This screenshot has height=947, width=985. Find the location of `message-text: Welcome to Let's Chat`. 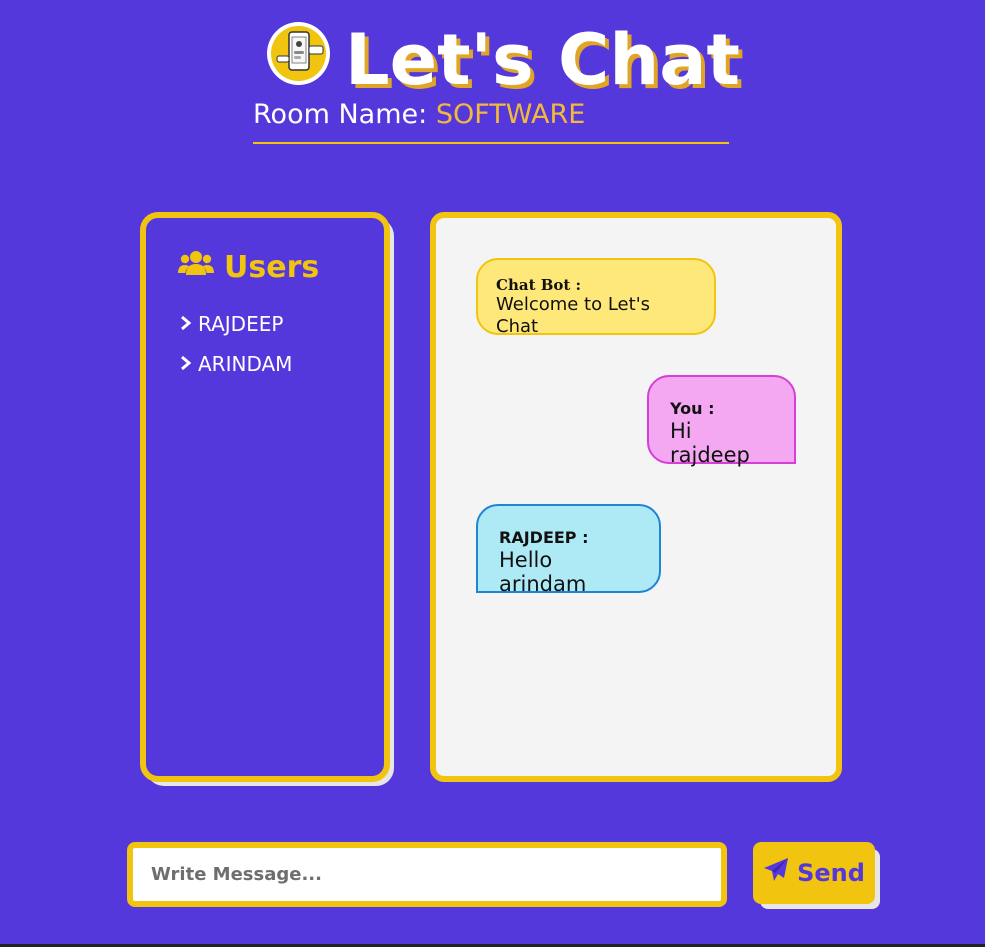

message-text: Welcome to Let's Chat is located at coordinates (573, 315).